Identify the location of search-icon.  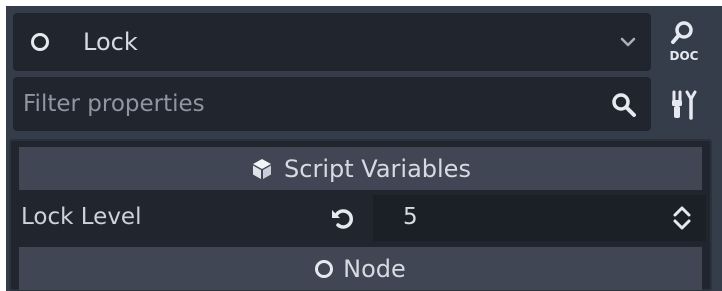
(624, 105).